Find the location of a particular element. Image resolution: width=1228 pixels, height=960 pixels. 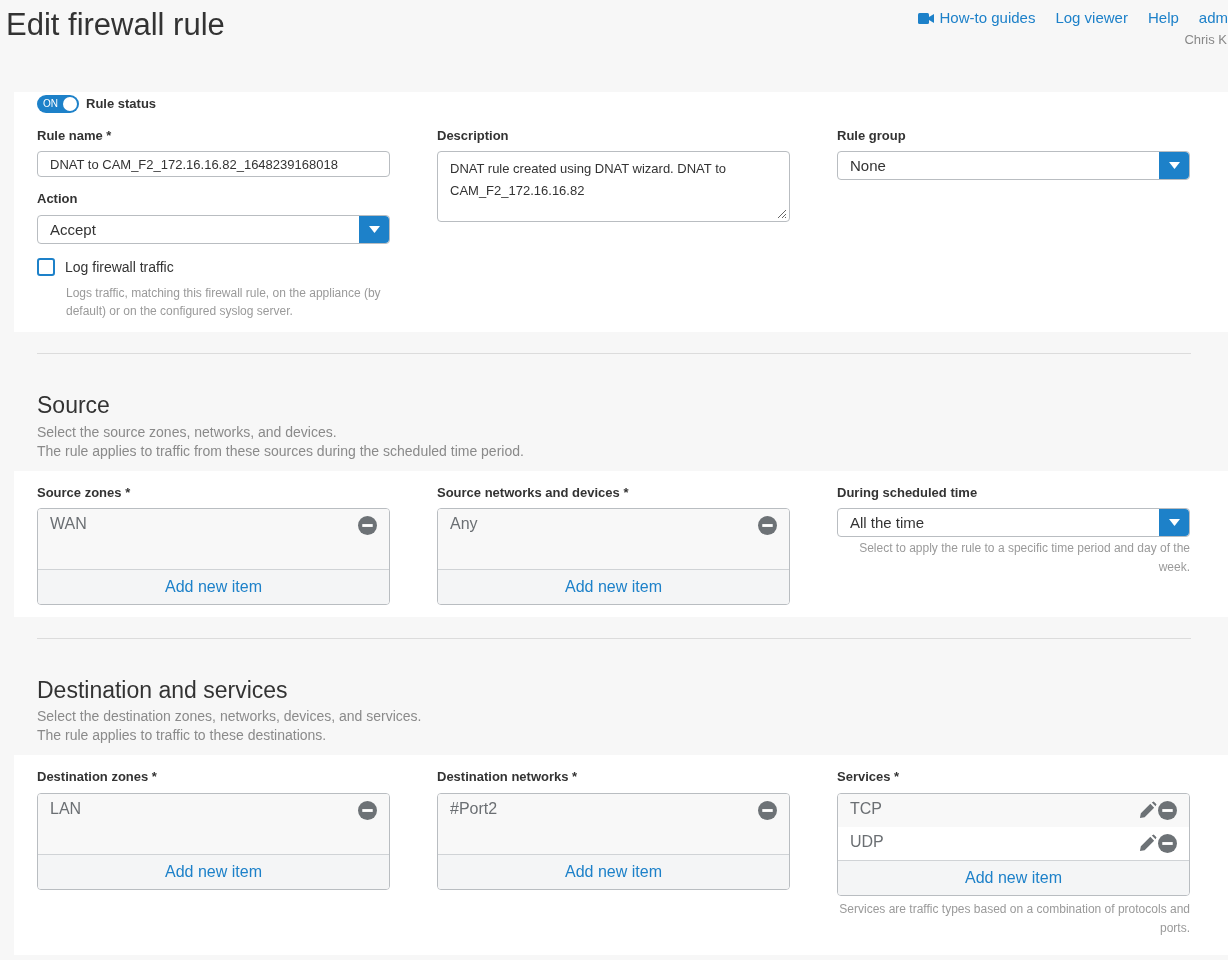

section-title: Destination and services is located at coordinates (163, 690).